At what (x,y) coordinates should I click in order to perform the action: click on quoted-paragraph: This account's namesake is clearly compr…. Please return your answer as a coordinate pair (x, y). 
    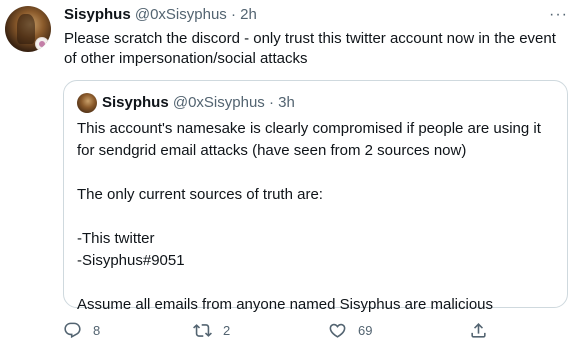
    Looking at the image, I should click on (309, 139).